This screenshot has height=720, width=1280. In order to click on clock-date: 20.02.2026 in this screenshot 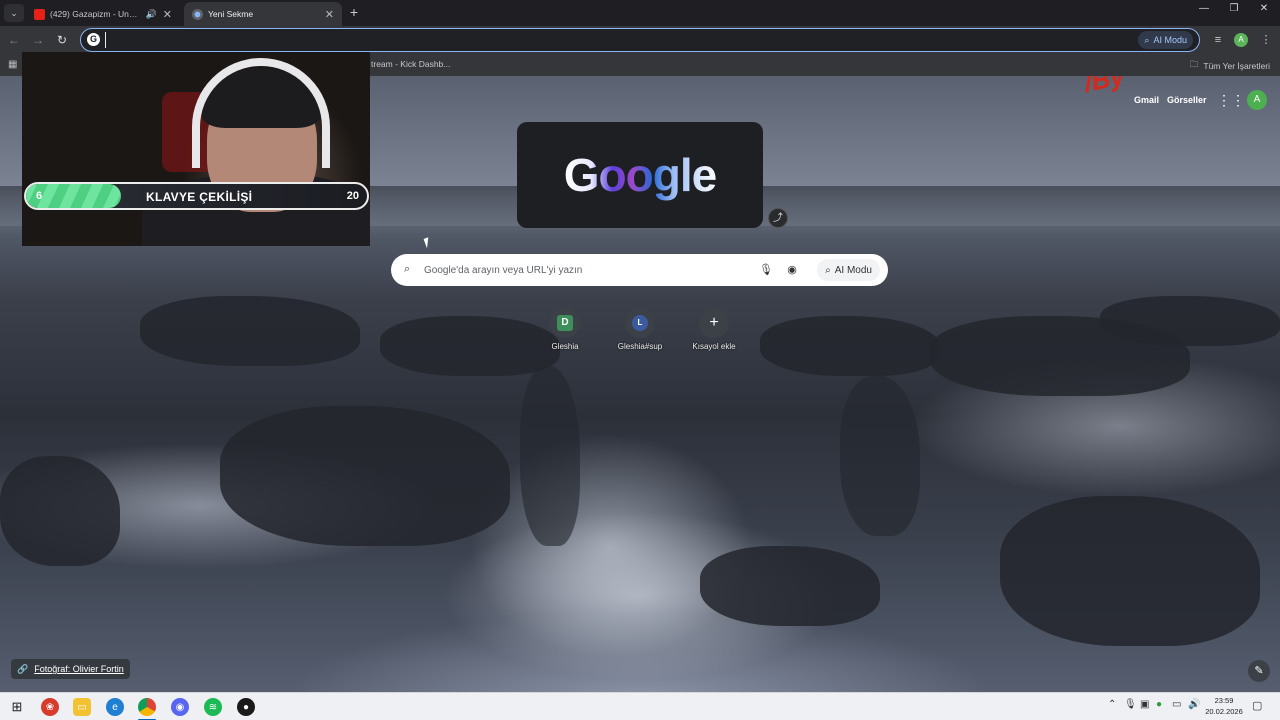, I will do `click(1224, 711)`.